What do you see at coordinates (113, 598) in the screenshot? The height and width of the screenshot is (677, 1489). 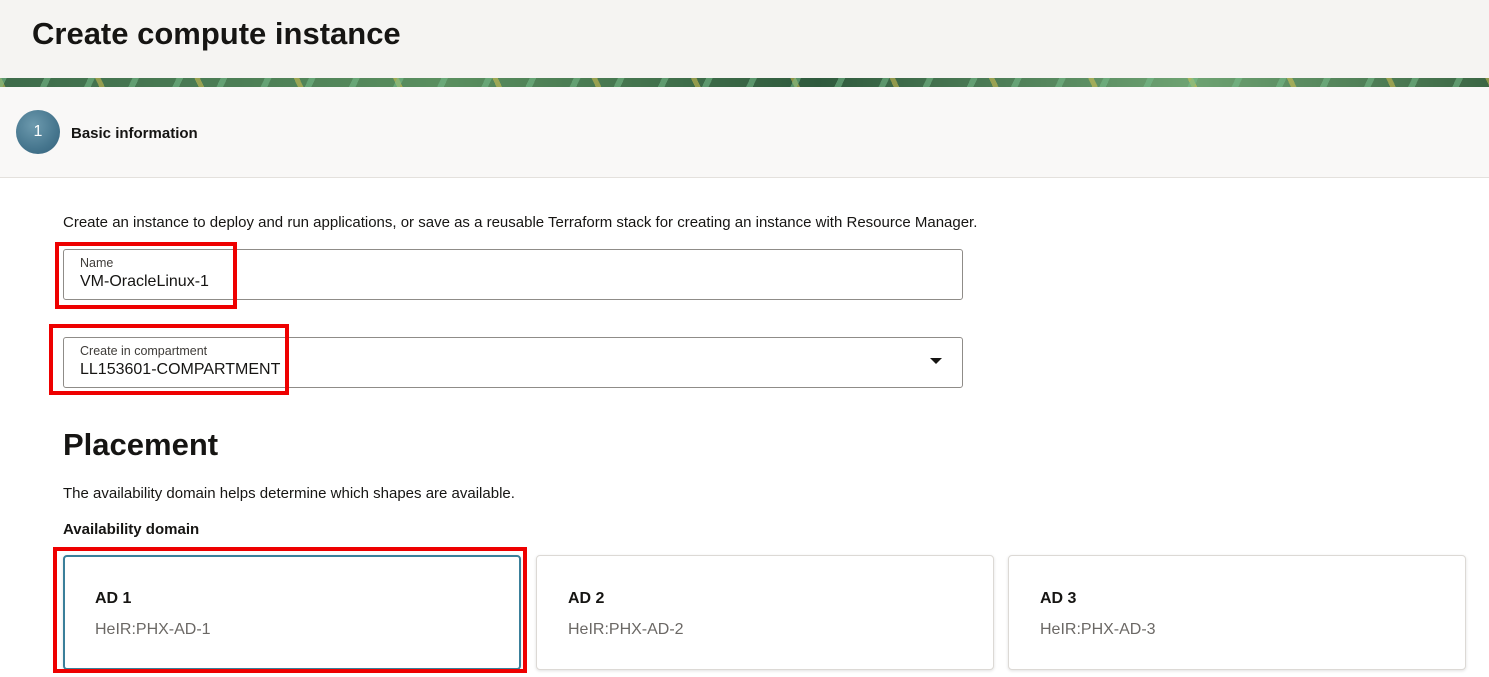 I see `ad-card-title: AD 1` at bounding box center [113, 598].